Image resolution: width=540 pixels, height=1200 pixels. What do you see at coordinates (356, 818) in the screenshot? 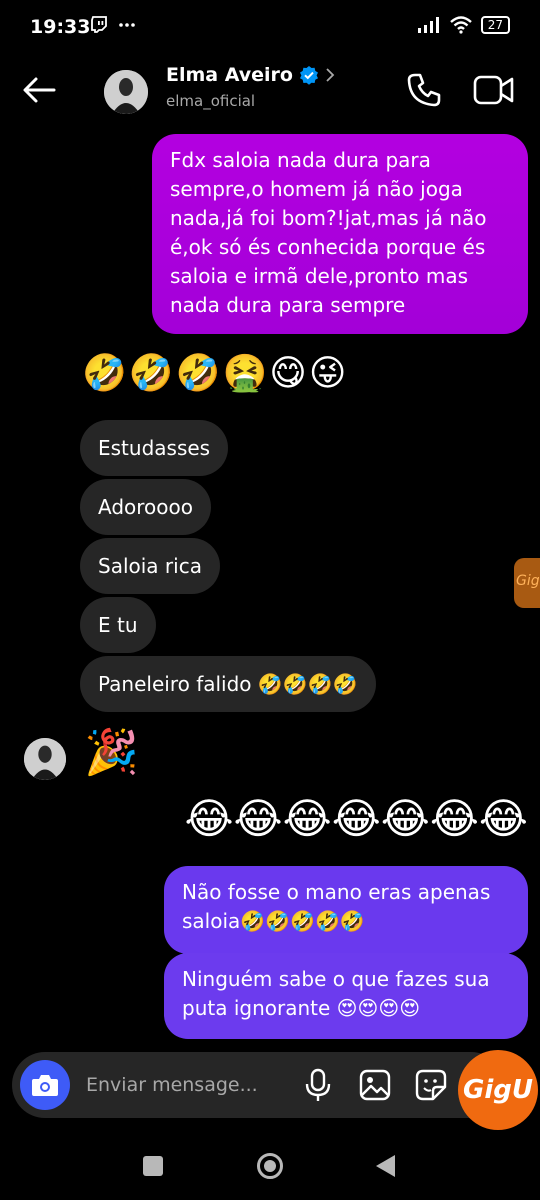
I see `outgoing-emoji-message: 😂😂😂😂😂😂😂` at bounding box center [356, 818].